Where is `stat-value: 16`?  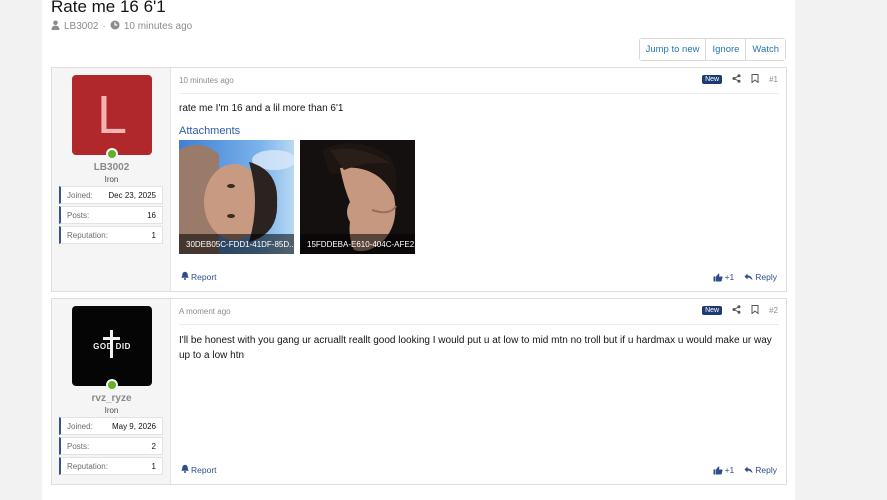
stat-value: 16 is located at coordinates (151, 215).